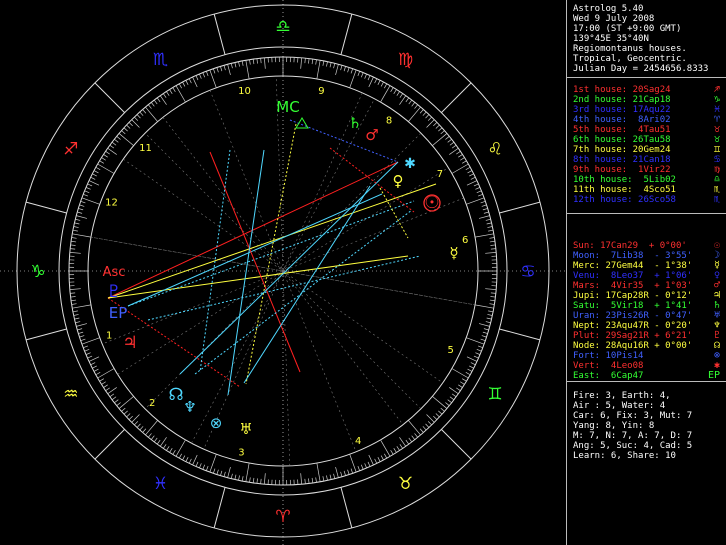 This screenshot has height=545, width=726. Describe the element at coordinates (440, 174) in the screenshot. I see `house-number: 7` at that location.